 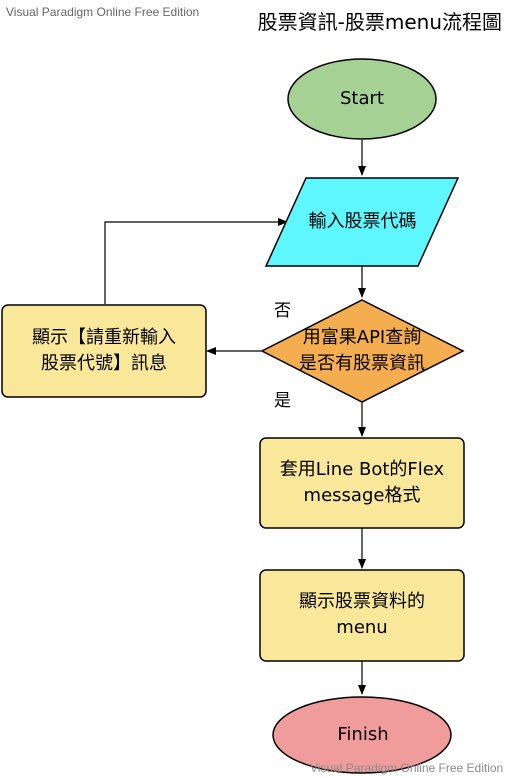 What do you see at coordinates (196, 261) in the screenshot?
I see `edge-reenter-to-input` at bounding box center [196, 261].